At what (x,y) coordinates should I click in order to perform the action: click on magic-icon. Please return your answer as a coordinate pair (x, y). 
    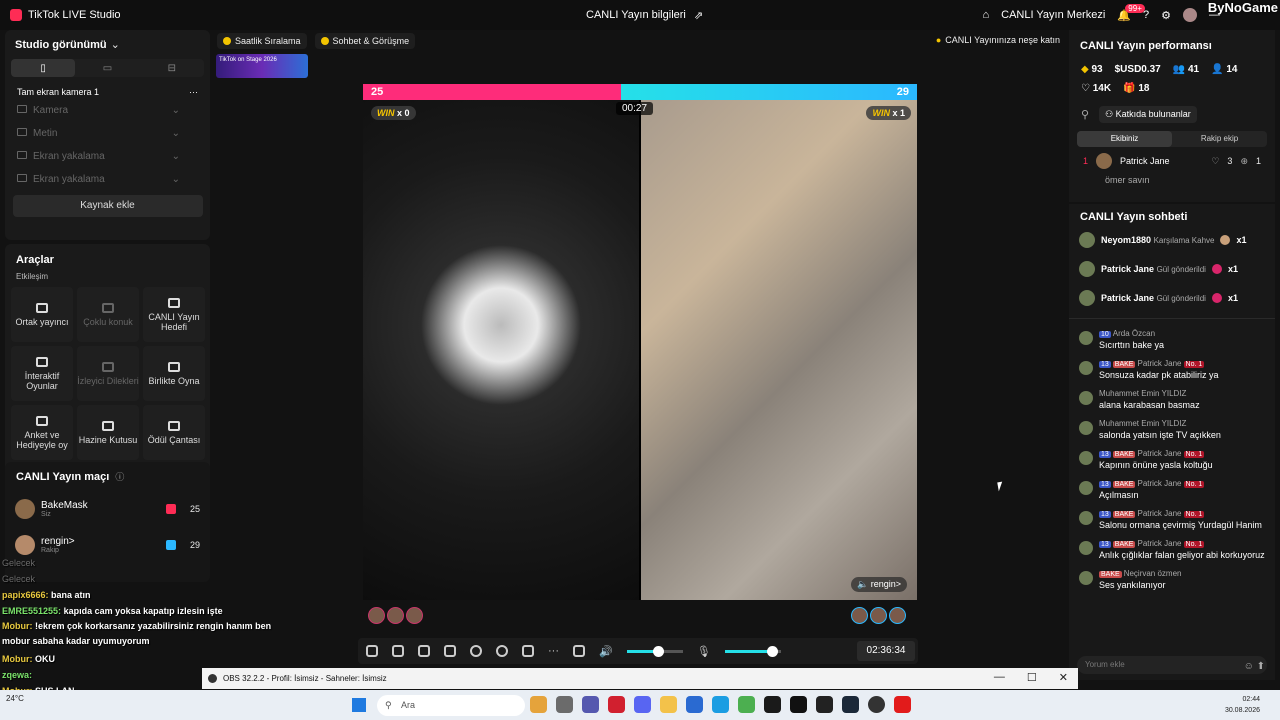
    Looking at the image, I should click on (372, 651).